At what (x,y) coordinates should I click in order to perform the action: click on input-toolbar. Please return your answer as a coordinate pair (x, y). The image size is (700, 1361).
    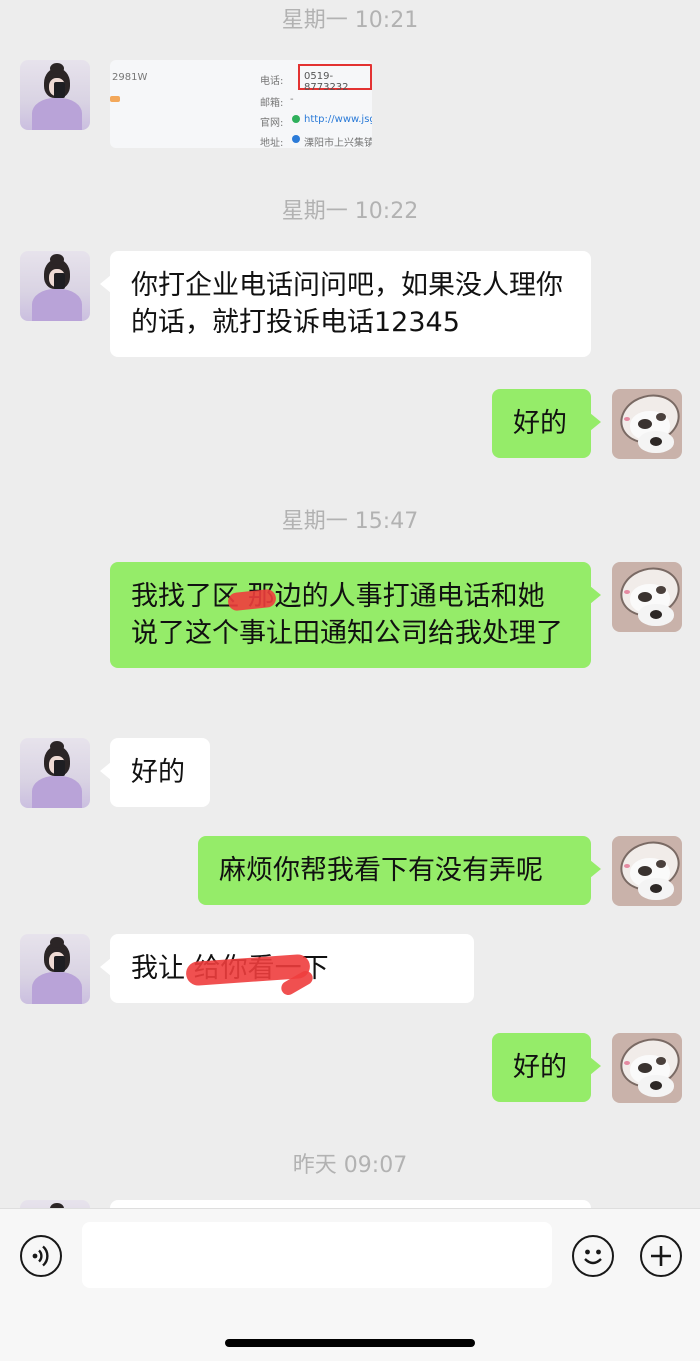
    Looking at the image, I should click on (350, 1284).